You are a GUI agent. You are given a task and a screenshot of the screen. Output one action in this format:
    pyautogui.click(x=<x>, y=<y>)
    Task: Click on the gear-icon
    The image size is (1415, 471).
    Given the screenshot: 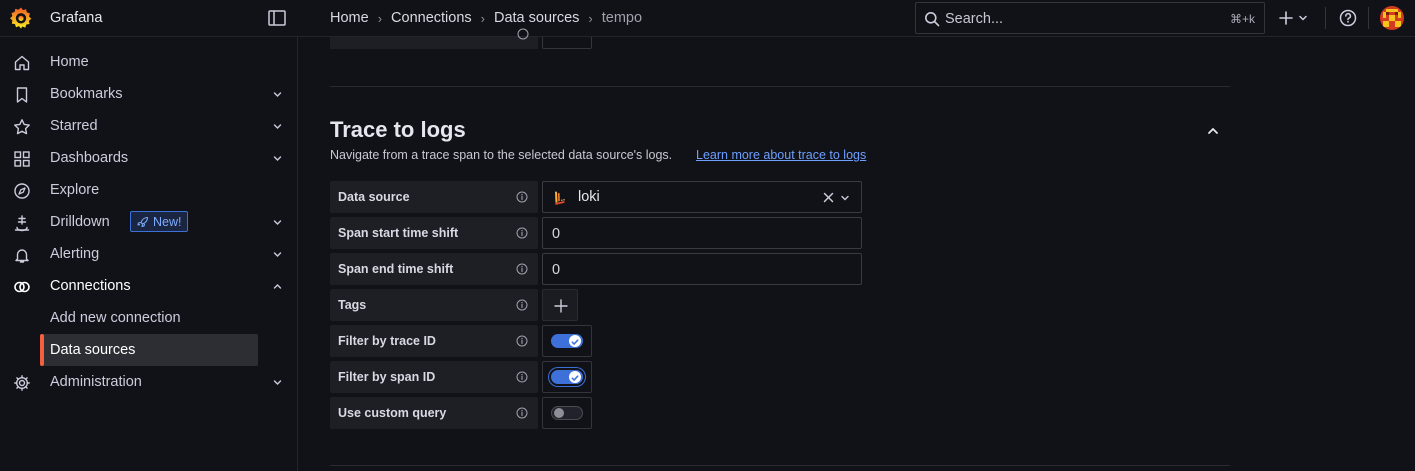 What is the action you would take?
    pyautogui.click(x=22, y=383)
    